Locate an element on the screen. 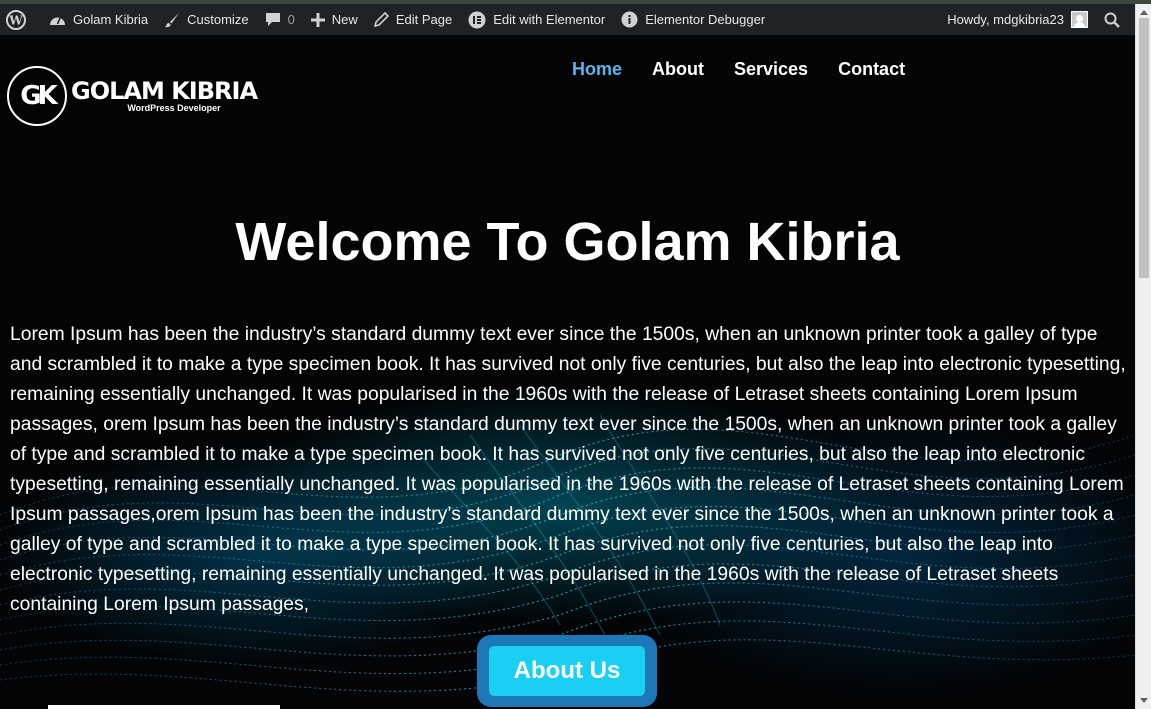 The image size is (1151, 709). dashboard-icon is located at coordinates (57, 21).